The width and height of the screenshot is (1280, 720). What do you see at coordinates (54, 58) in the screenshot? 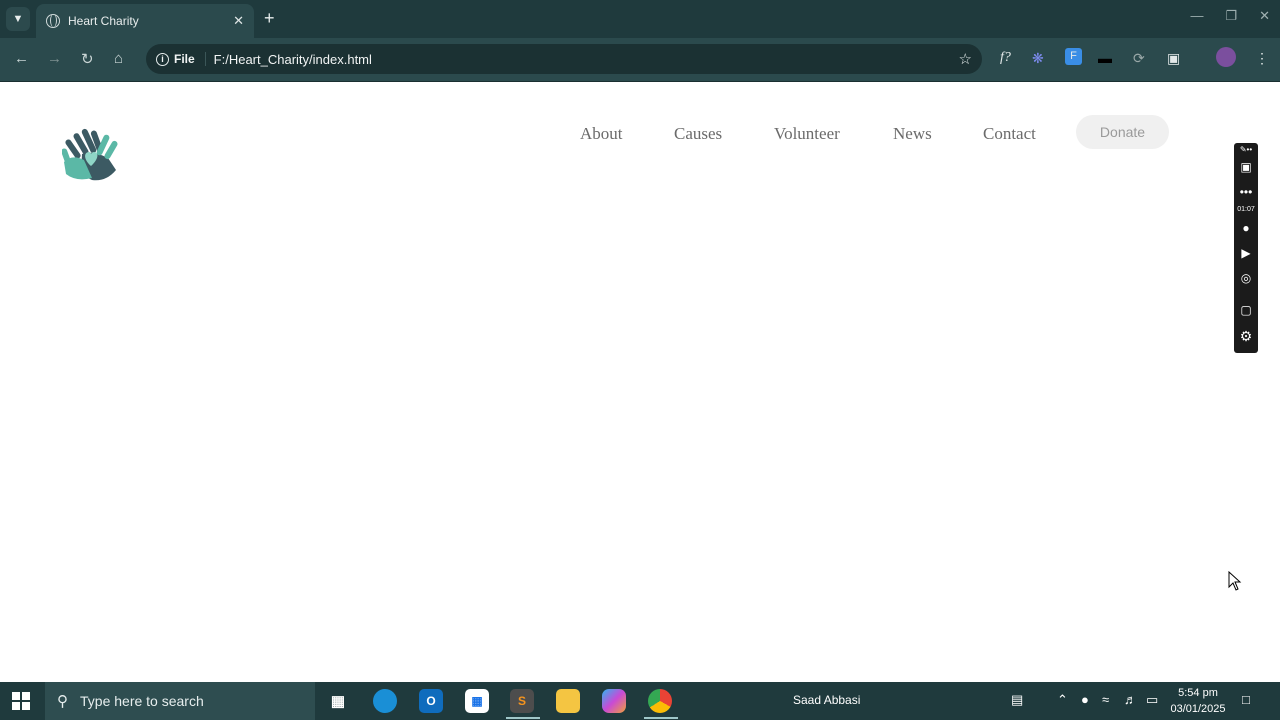
I see `forward-icon: →` at bounding box center [54, 58].